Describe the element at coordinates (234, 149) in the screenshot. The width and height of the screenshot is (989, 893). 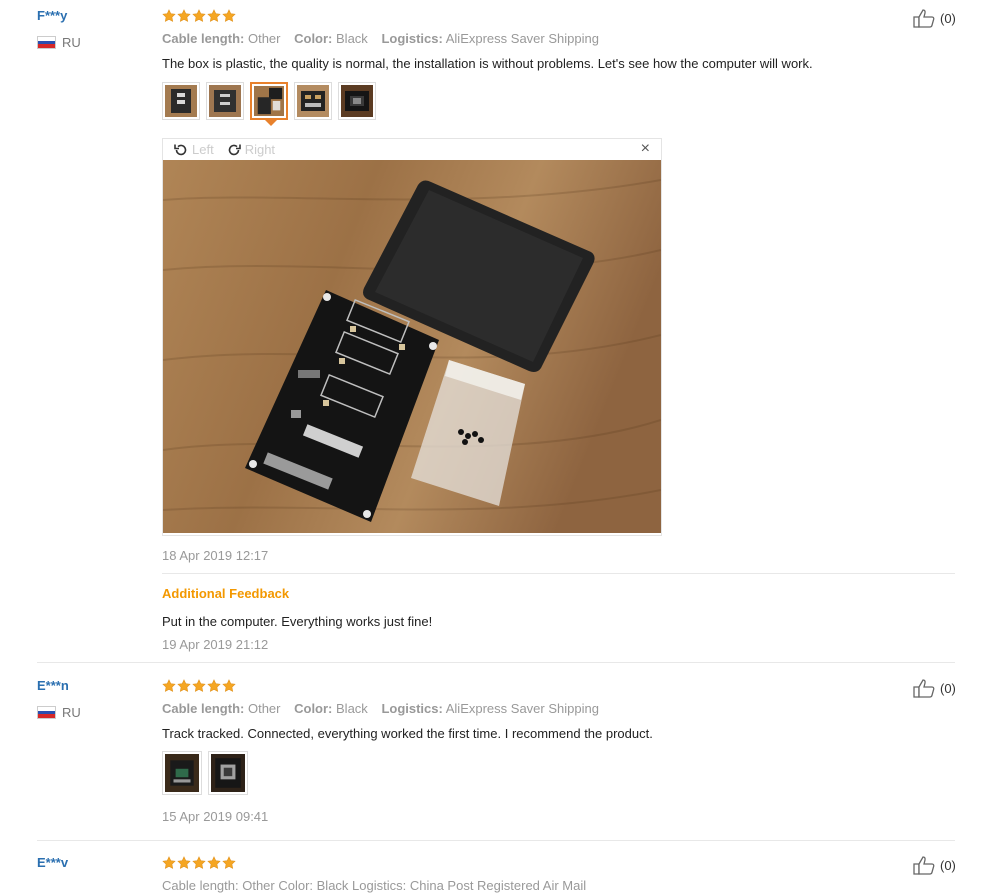
I see `rotate-right-icon` at that location.